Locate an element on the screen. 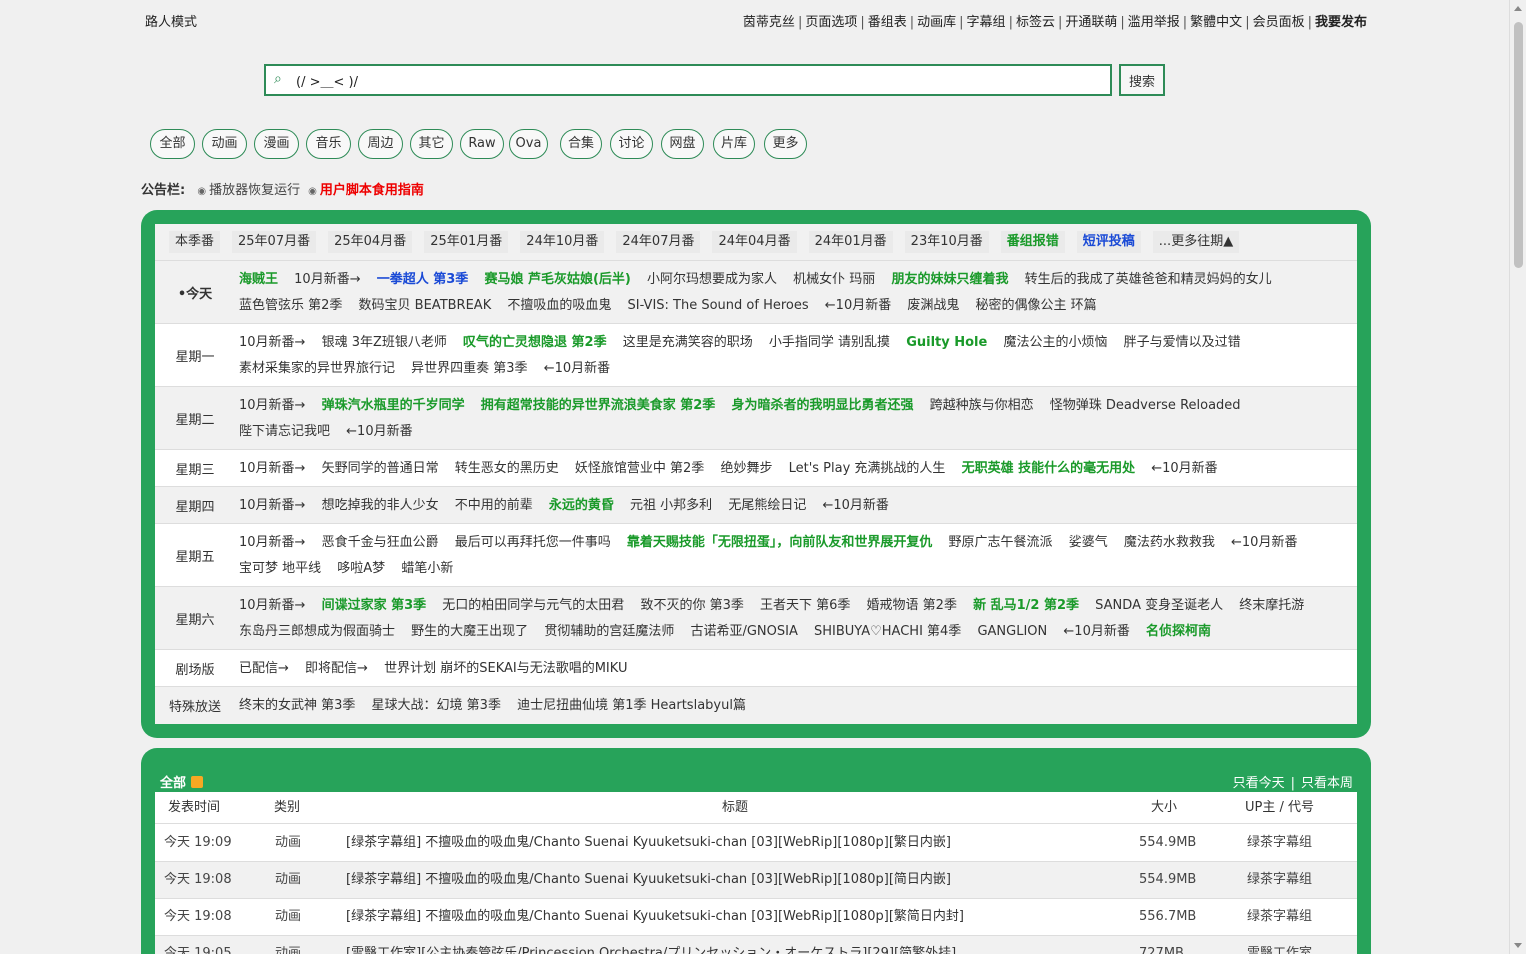  anime-link: 矢野同学的普通日常 is located at coordinates (380, 468).